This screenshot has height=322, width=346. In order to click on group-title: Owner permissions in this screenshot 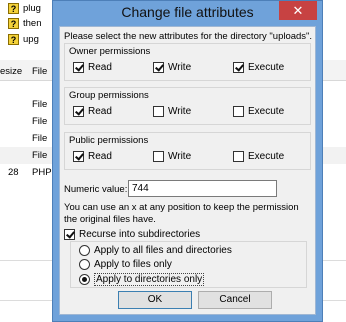, I will do `click(110, 51)`.